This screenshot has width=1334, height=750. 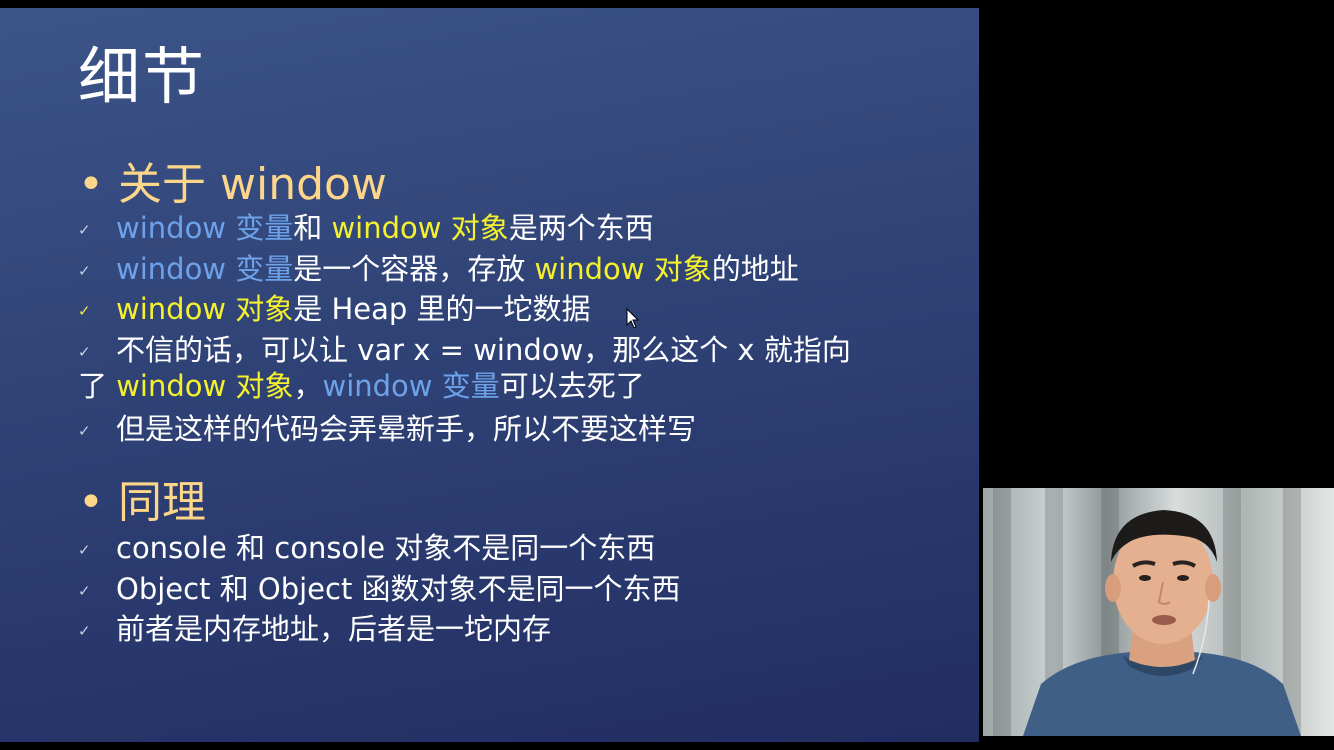 I want to click on section-heading-tongli: • 同理, so click(x=142, y=503).